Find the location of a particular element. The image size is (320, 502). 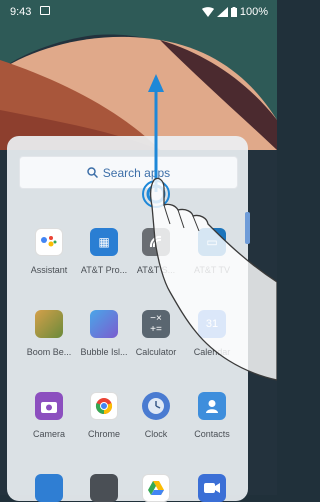

app-calendar: 31 Calendar is located at coordinates (212, 333).